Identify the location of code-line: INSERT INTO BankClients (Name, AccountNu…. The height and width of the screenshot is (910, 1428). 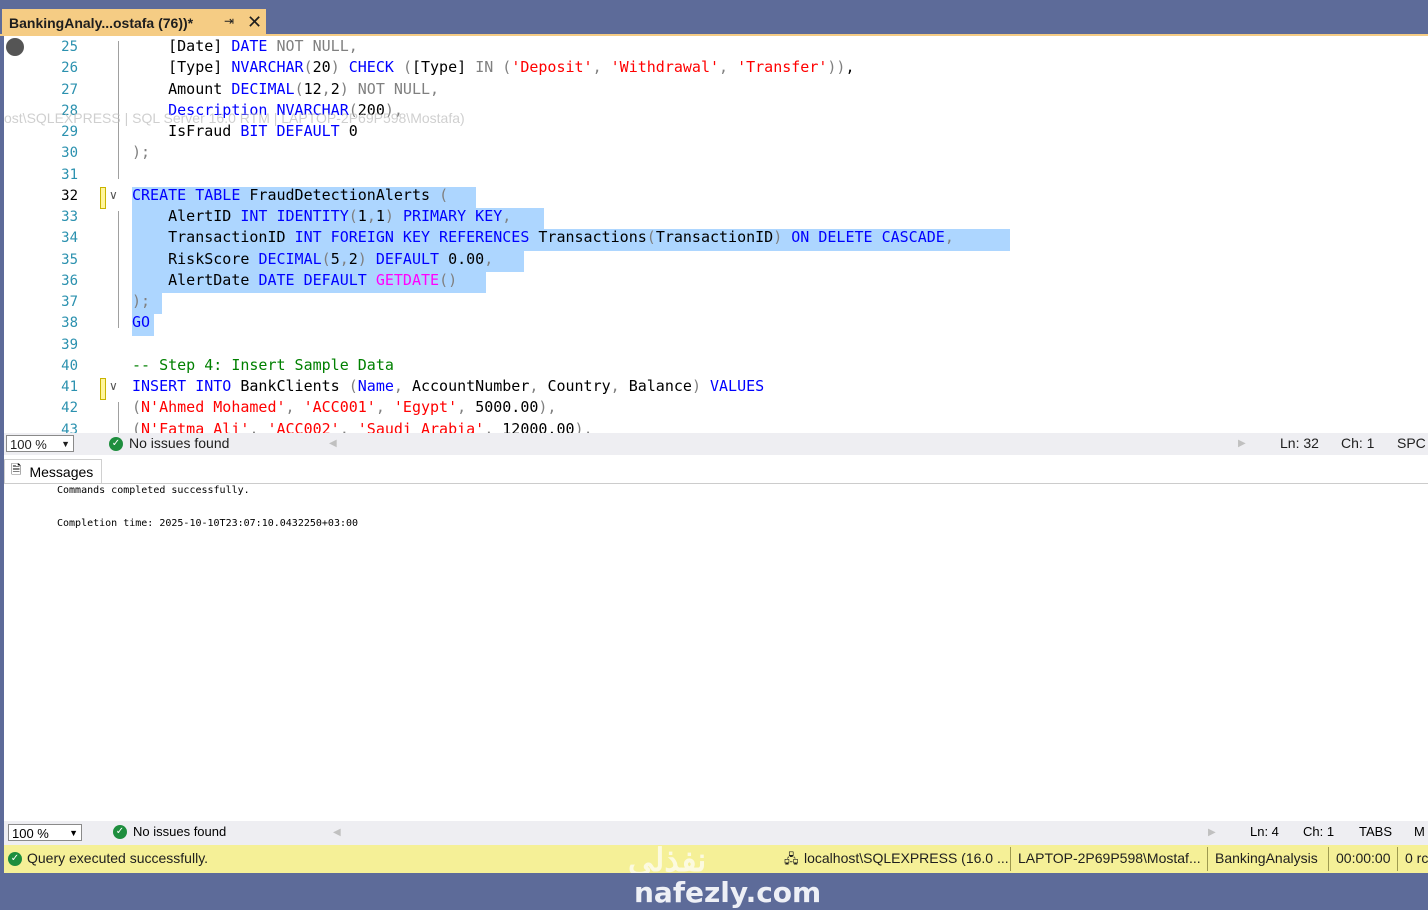
(448, 386).